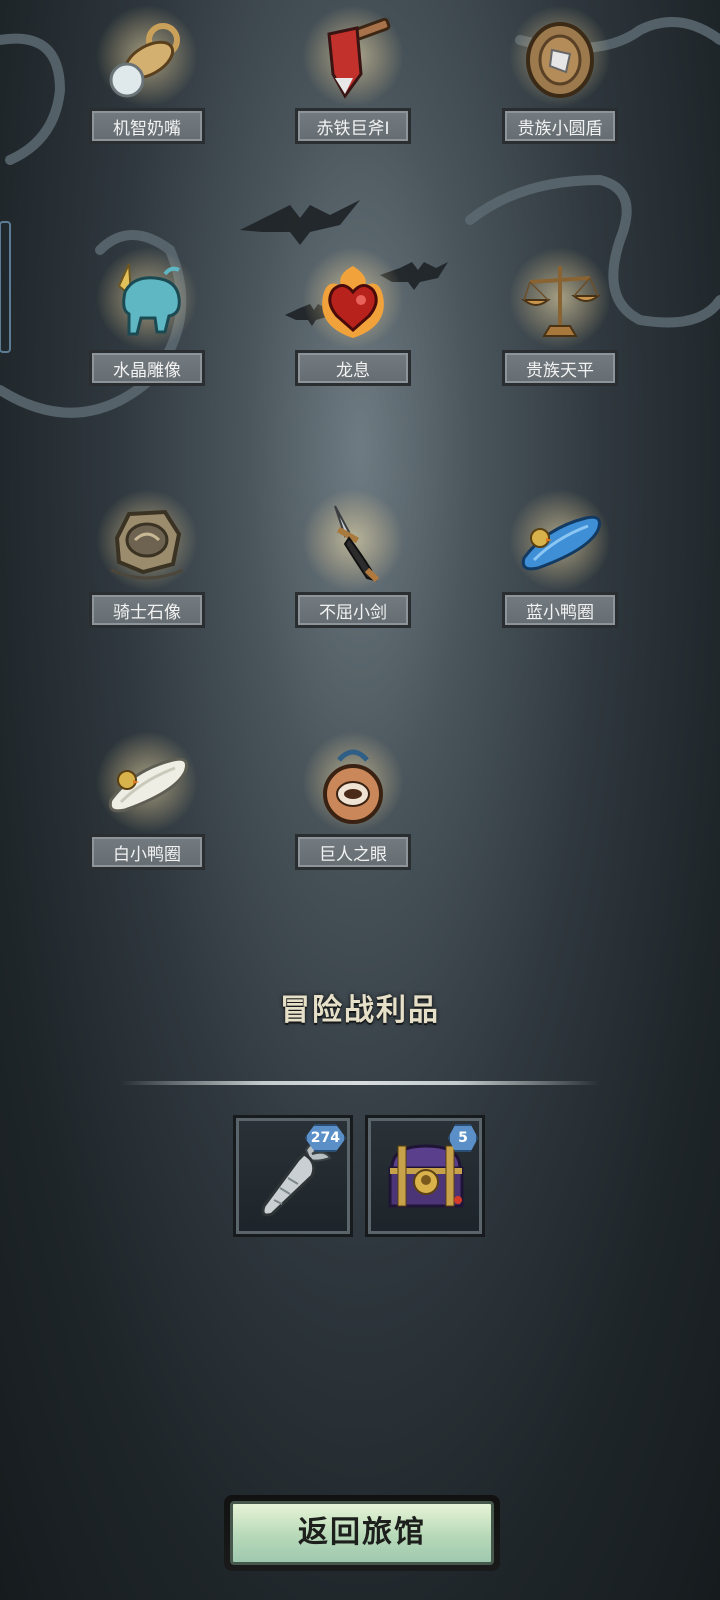 This screenshot has height=1600, width=720. What do you see at coordinates (353, 852) in the screenshot?
I see `relic-label: 巨人之眼` at bounding box center [353, 852].